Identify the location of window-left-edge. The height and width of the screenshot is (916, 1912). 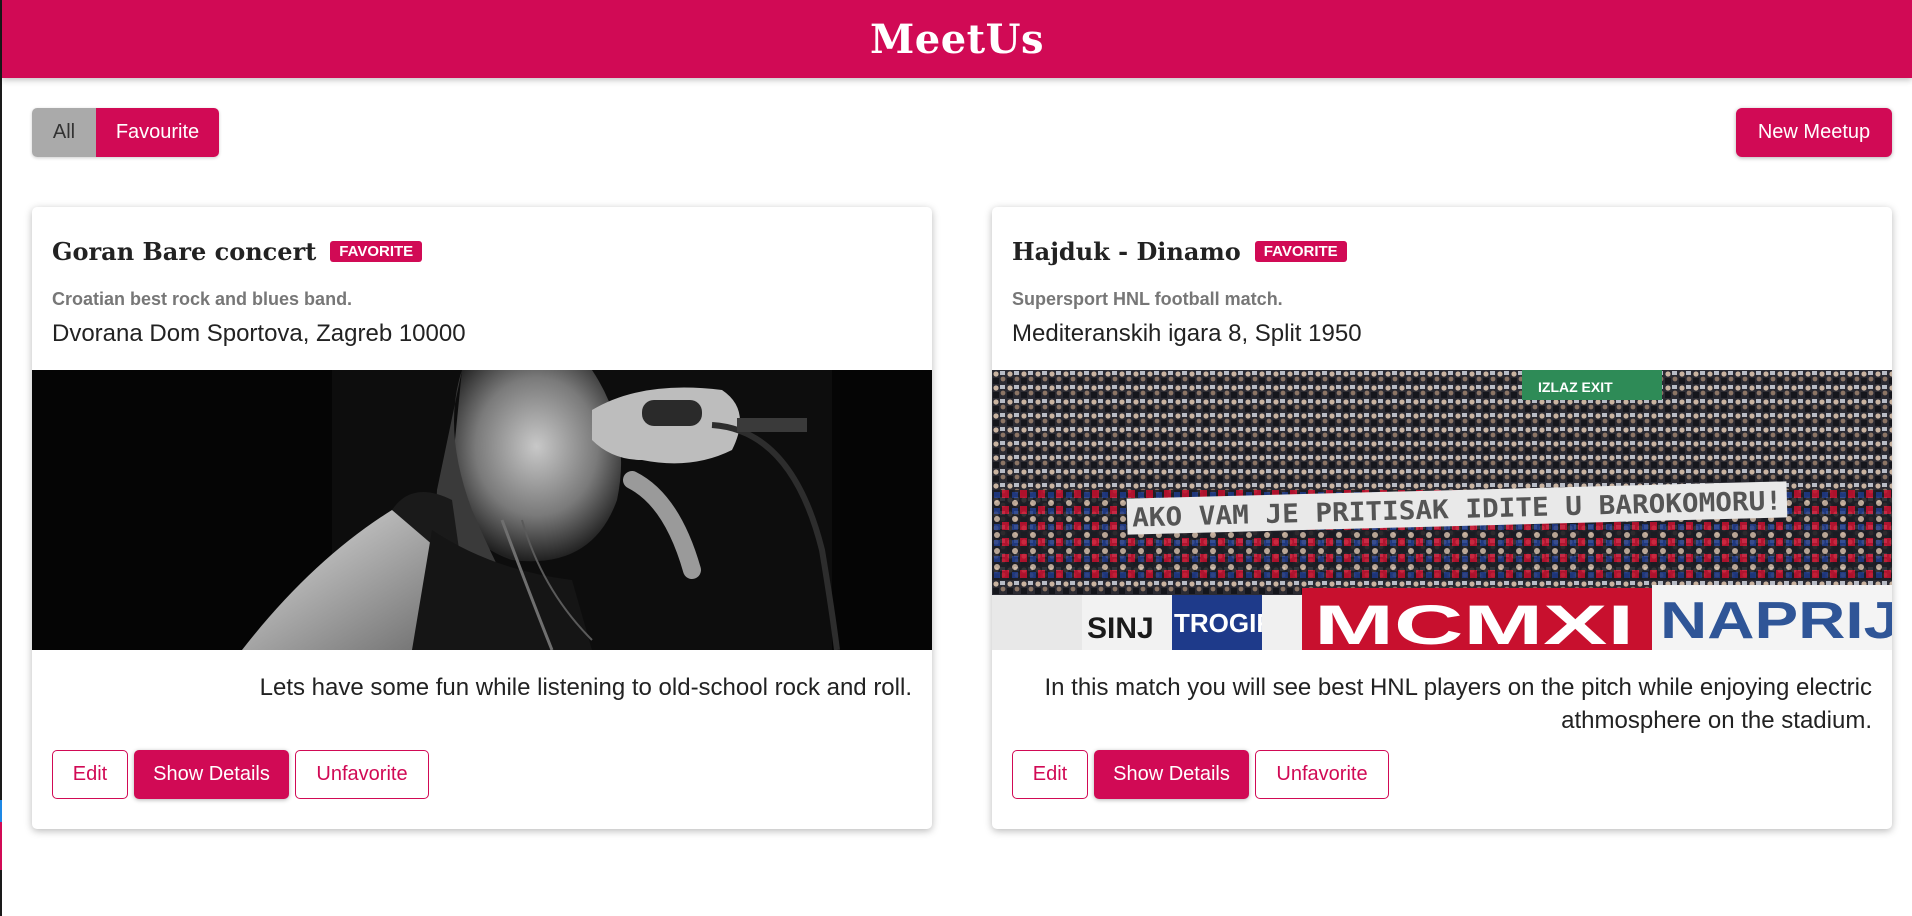
(1, 458).